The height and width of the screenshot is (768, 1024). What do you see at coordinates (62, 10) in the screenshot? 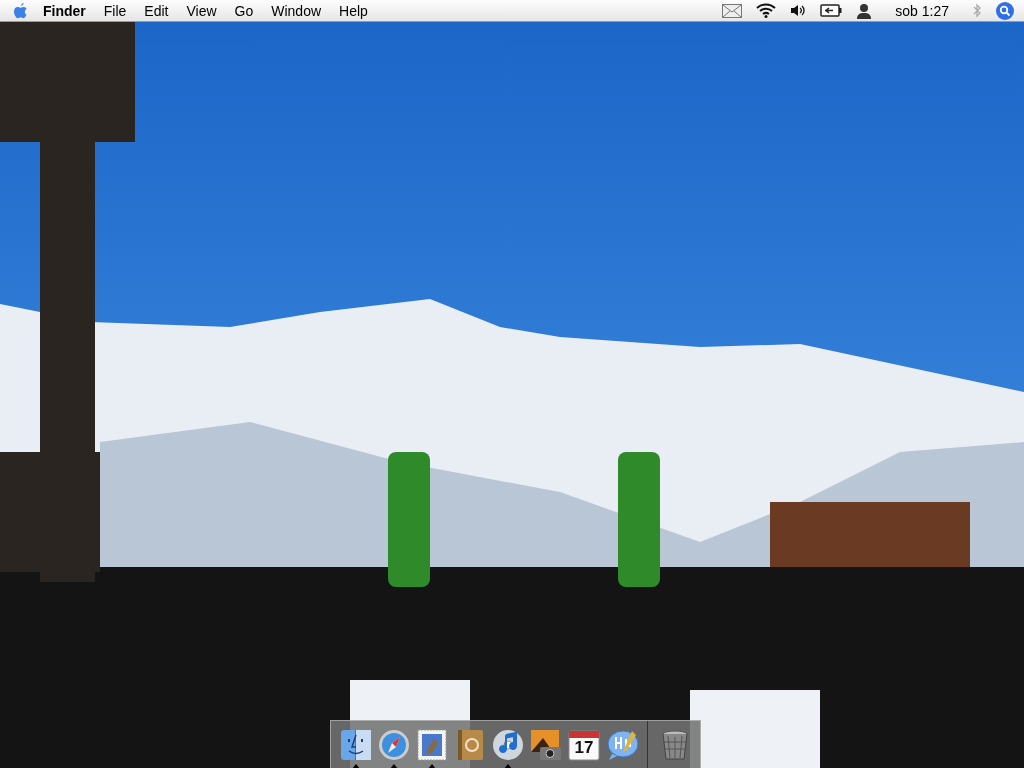
I see `app-menu: Finder` at bounding box center [62, 10].